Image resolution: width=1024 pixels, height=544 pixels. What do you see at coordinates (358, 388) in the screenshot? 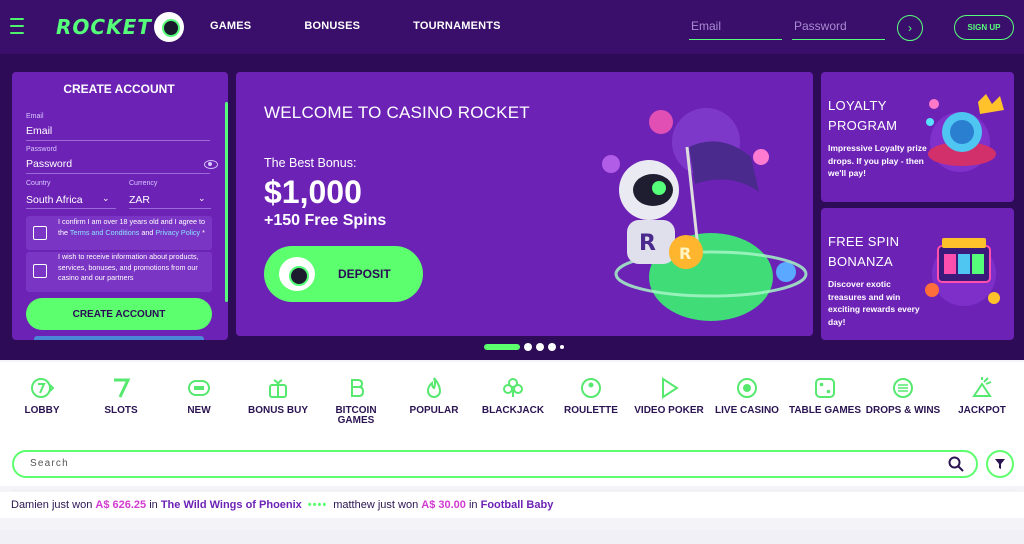
I see `bitcoin-icon` at bounding box center [358, 388].